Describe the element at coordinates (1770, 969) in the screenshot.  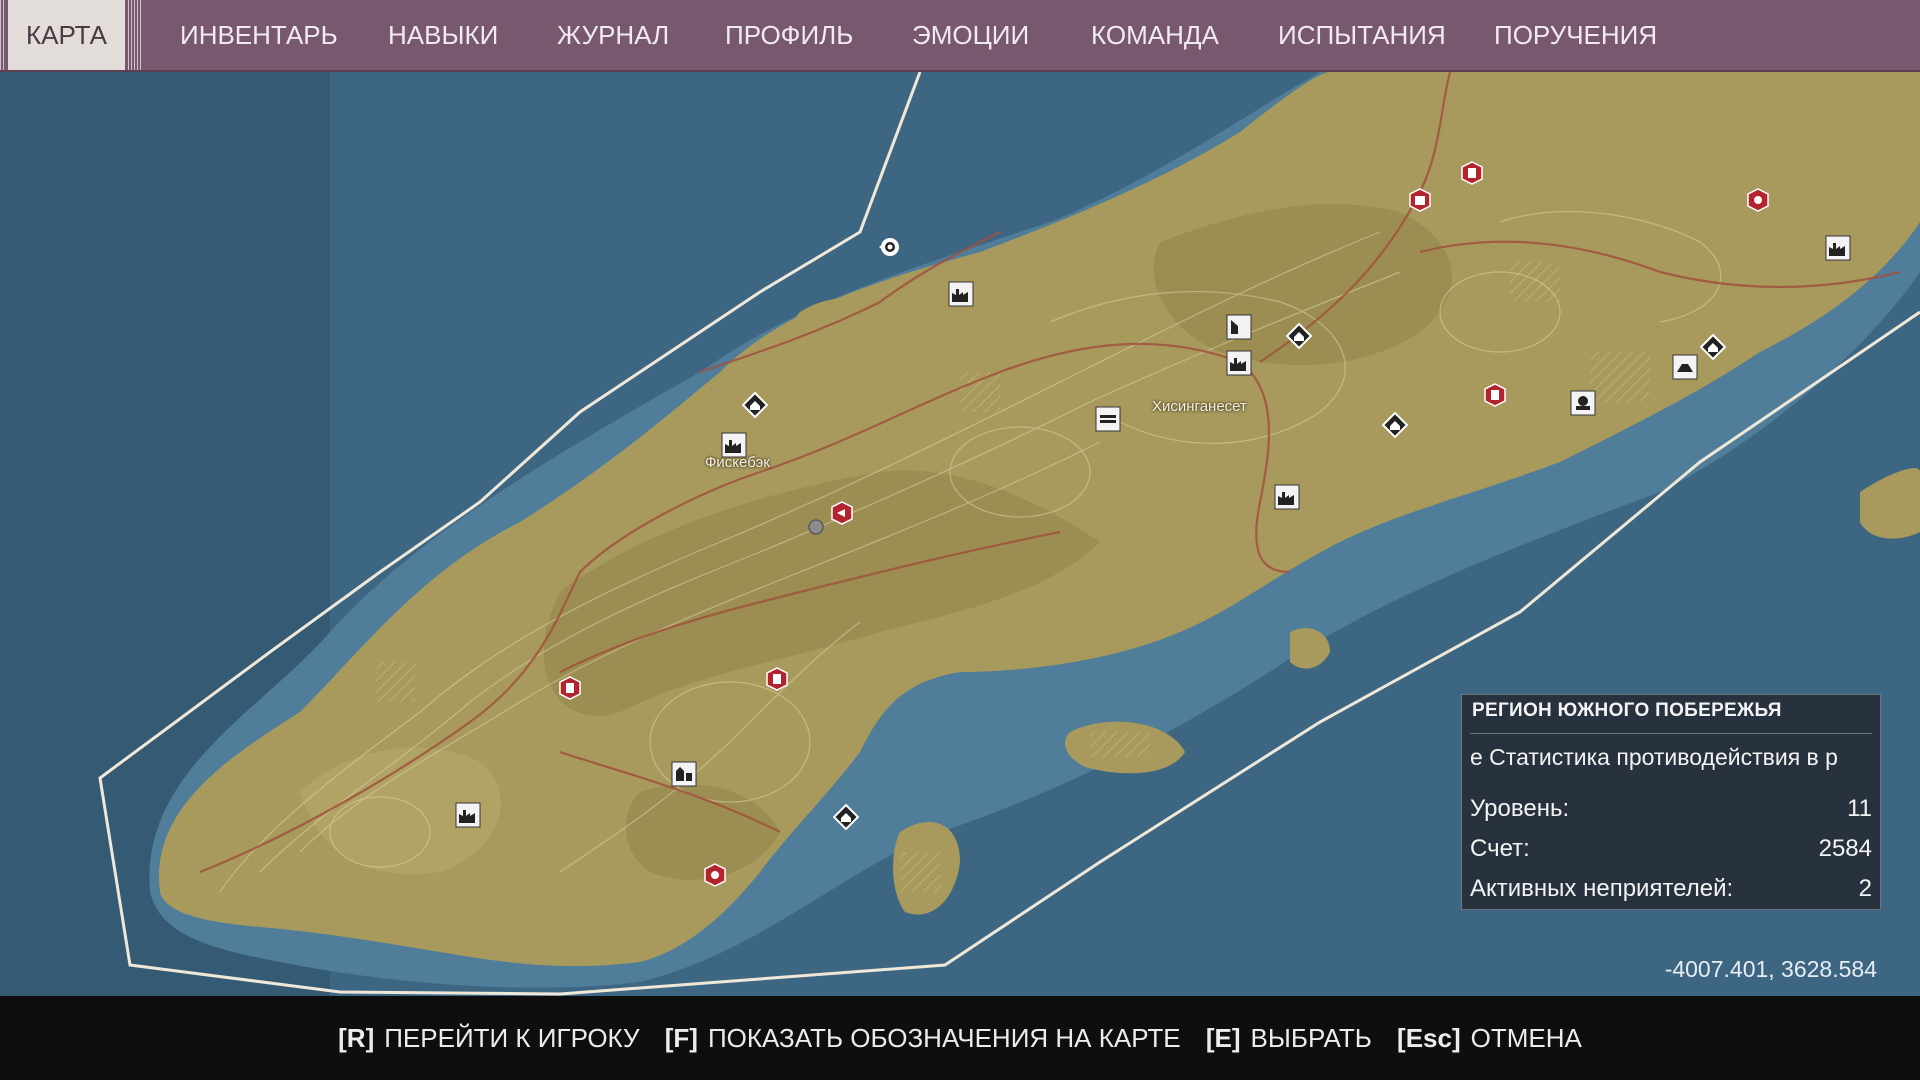
I see `cursor-coordinates: -4007.401, 3628.584` at that location.